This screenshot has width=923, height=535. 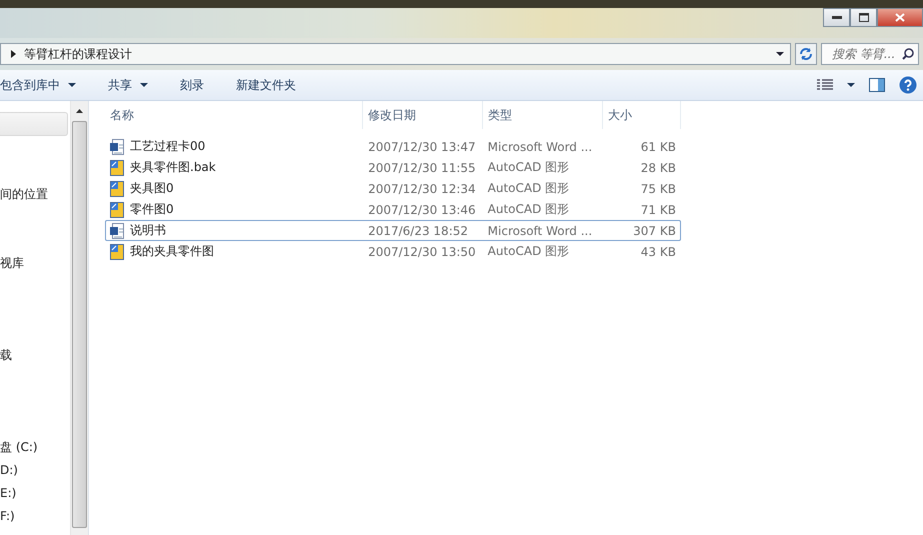 I want to click on address-bar: 等臂杠杆的课程设计, so click(x=395, y=54).